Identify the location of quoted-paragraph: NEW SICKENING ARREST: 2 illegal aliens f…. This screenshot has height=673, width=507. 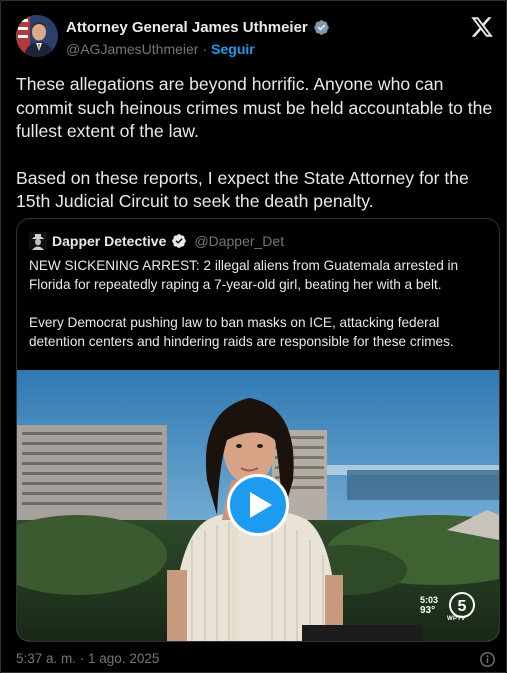
(244, 275).